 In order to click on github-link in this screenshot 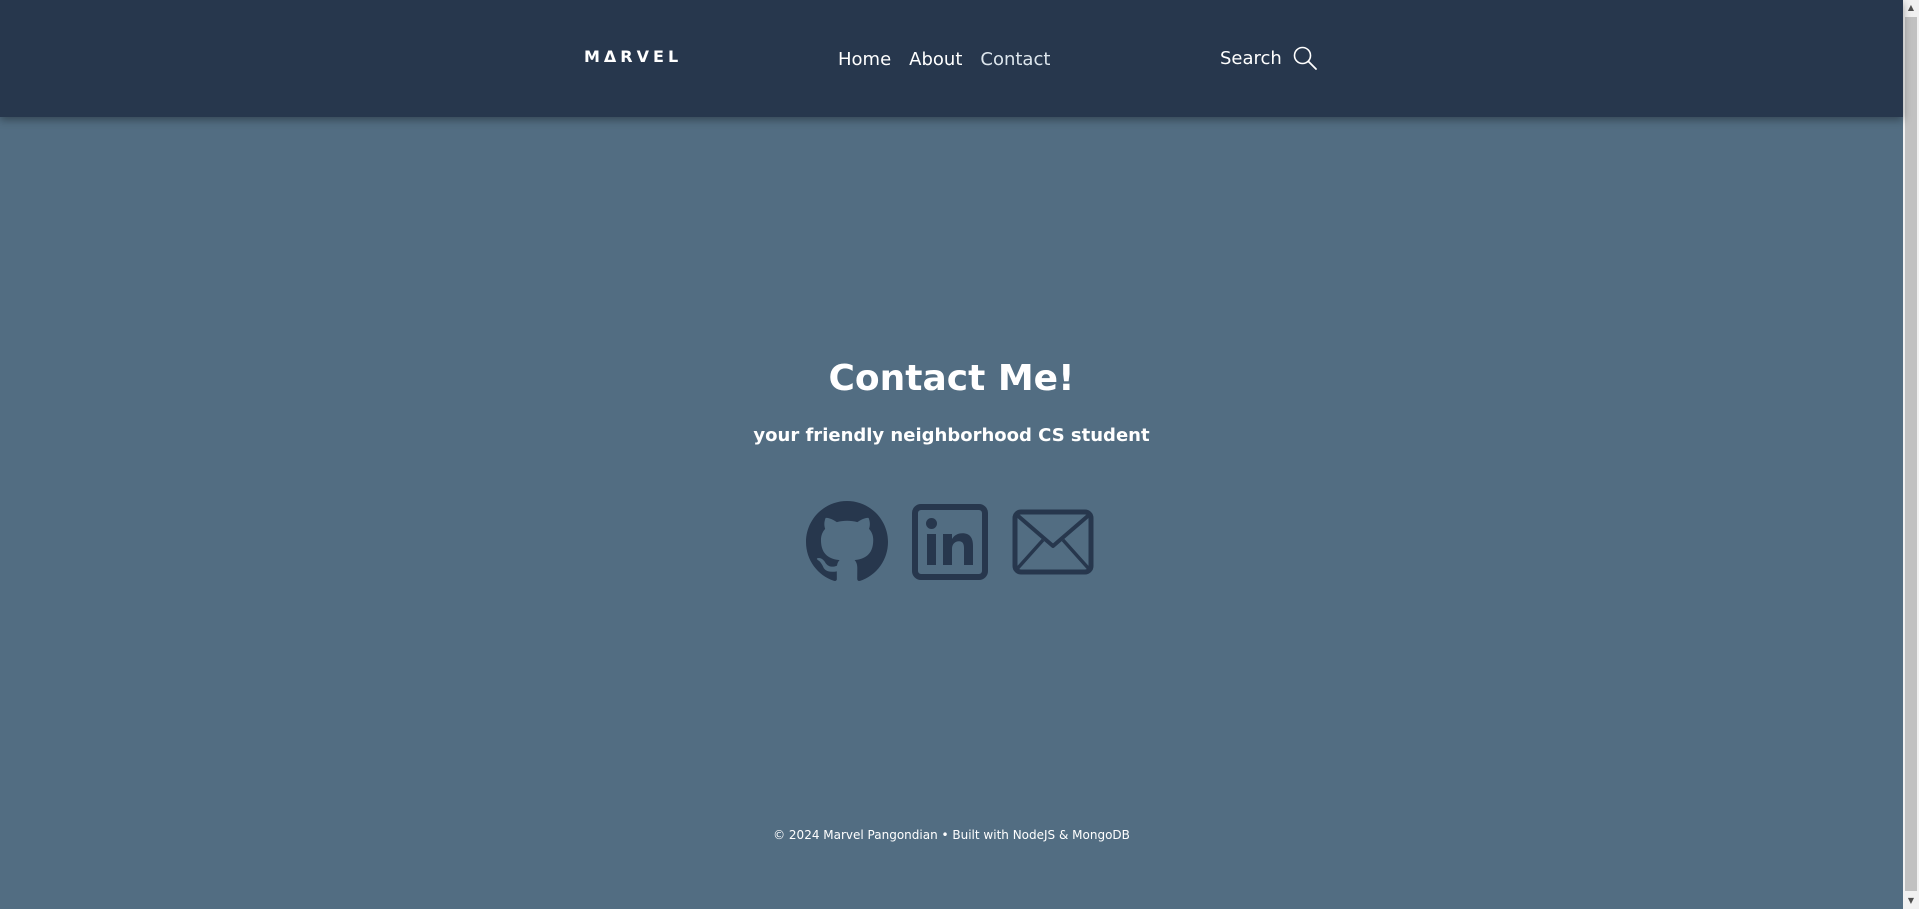, I will do `click(847, 542)`.